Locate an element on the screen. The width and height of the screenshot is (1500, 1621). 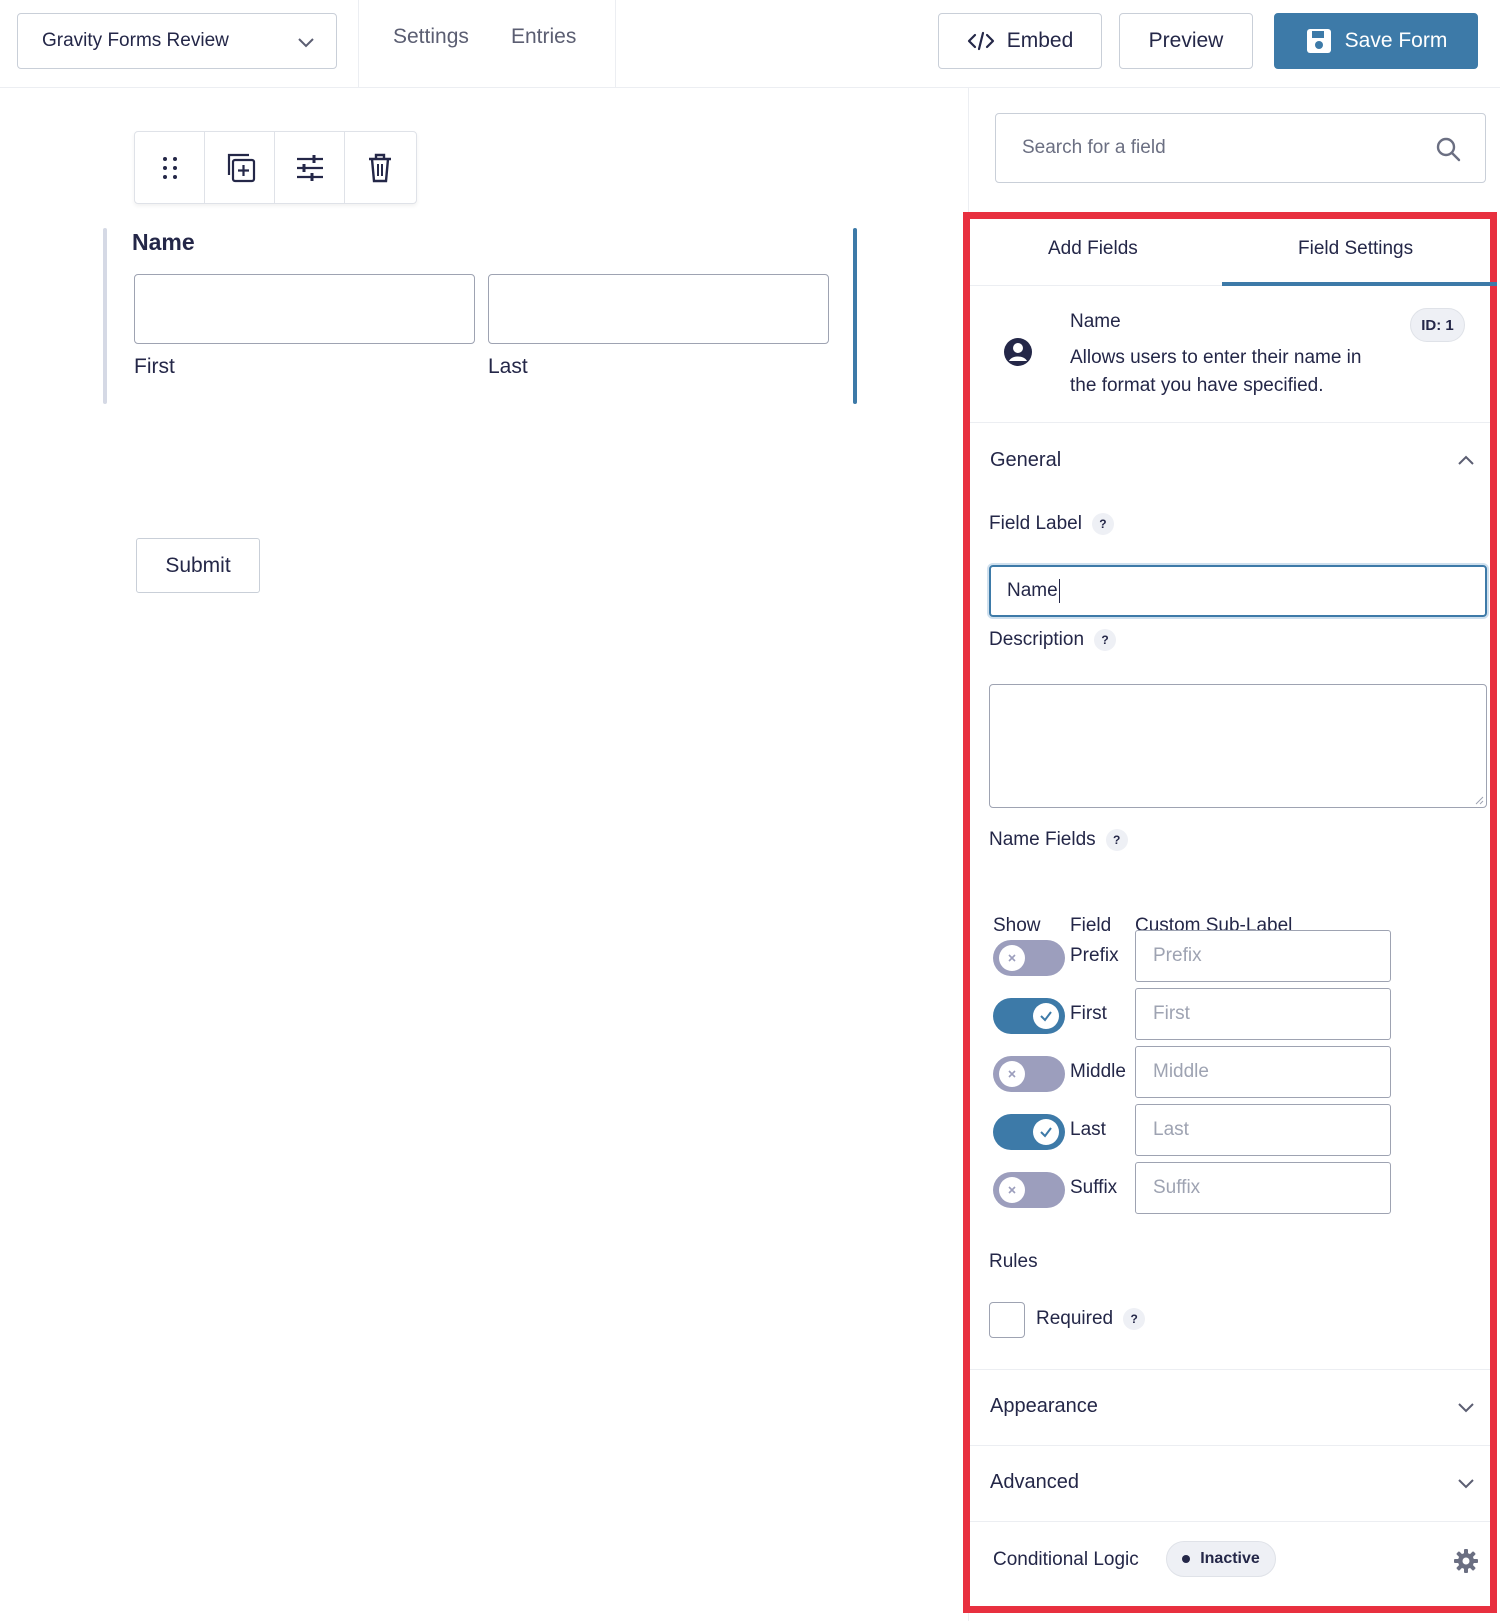
custom-sub-label-first-input: First is located at coordinates (1263, 1014).